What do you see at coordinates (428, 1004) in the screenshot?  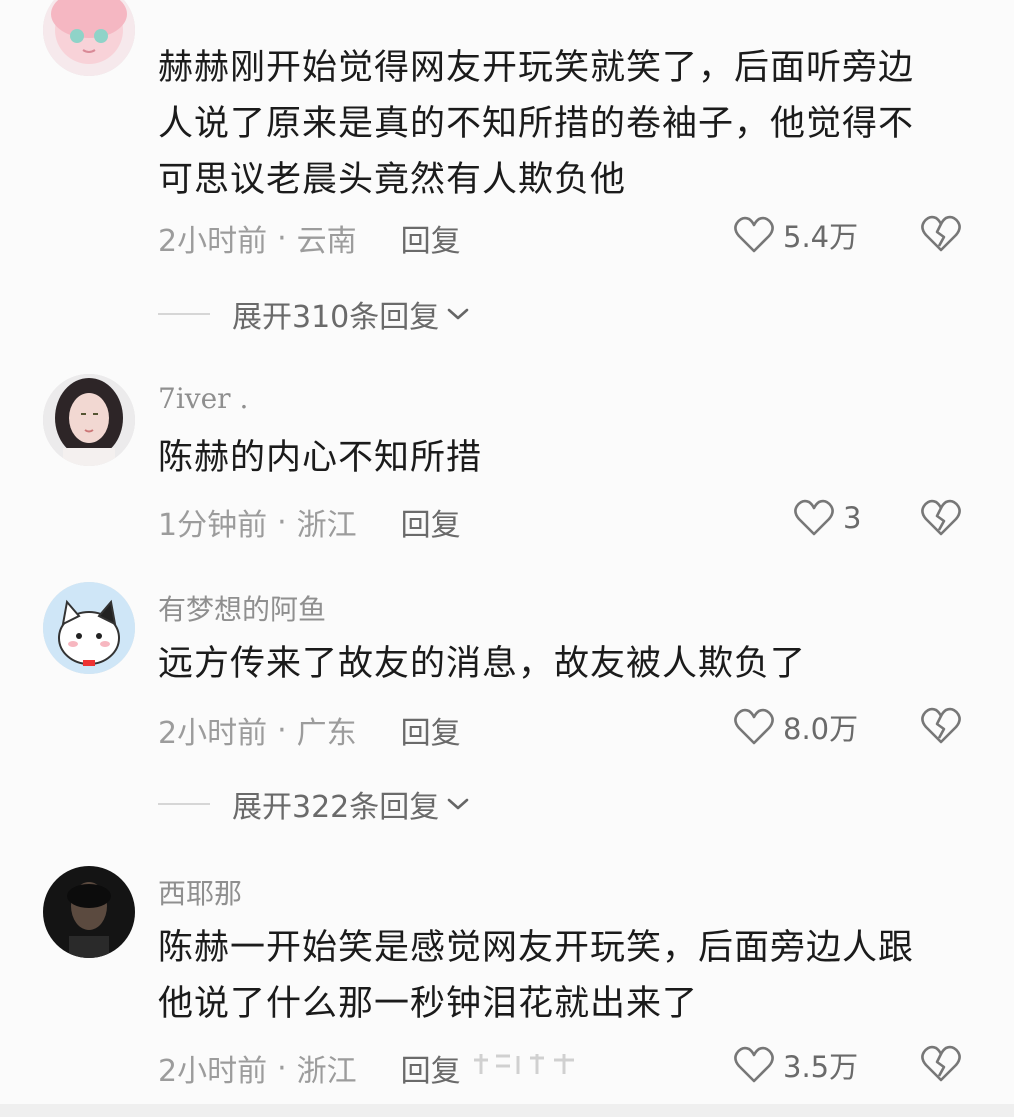 I see `comment-line: 他说了什么那一秒钟泪花就出来了` at bounding box center [428, 1004].